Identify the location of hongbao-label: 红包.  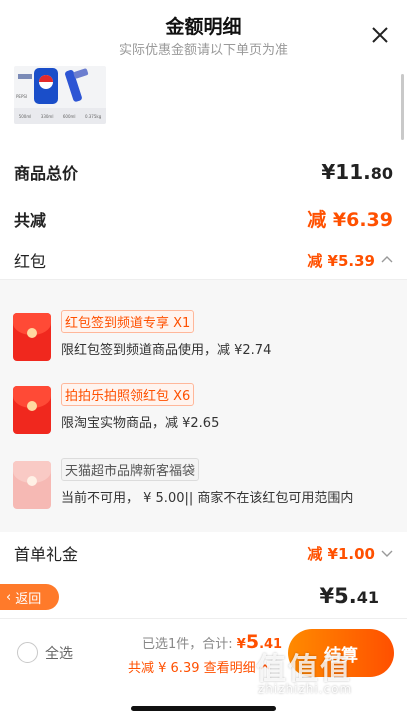
(30, 261).